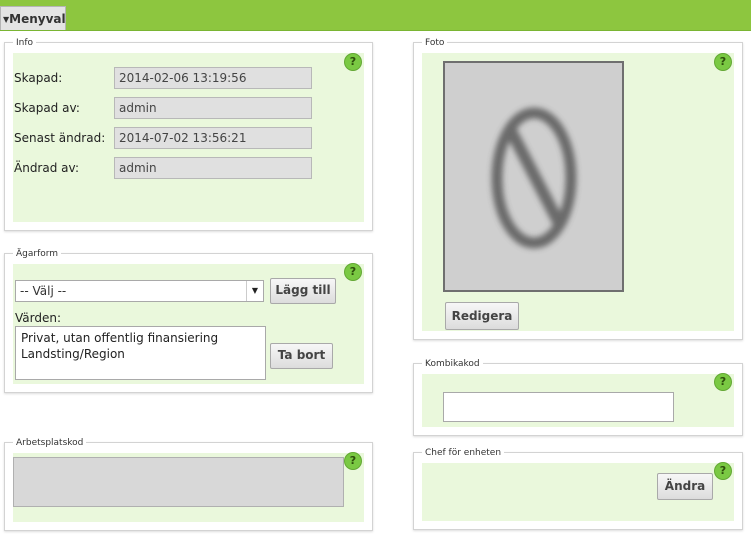  I want to click on agarform-select: -- Välj -- ▼, so click(139, 291).